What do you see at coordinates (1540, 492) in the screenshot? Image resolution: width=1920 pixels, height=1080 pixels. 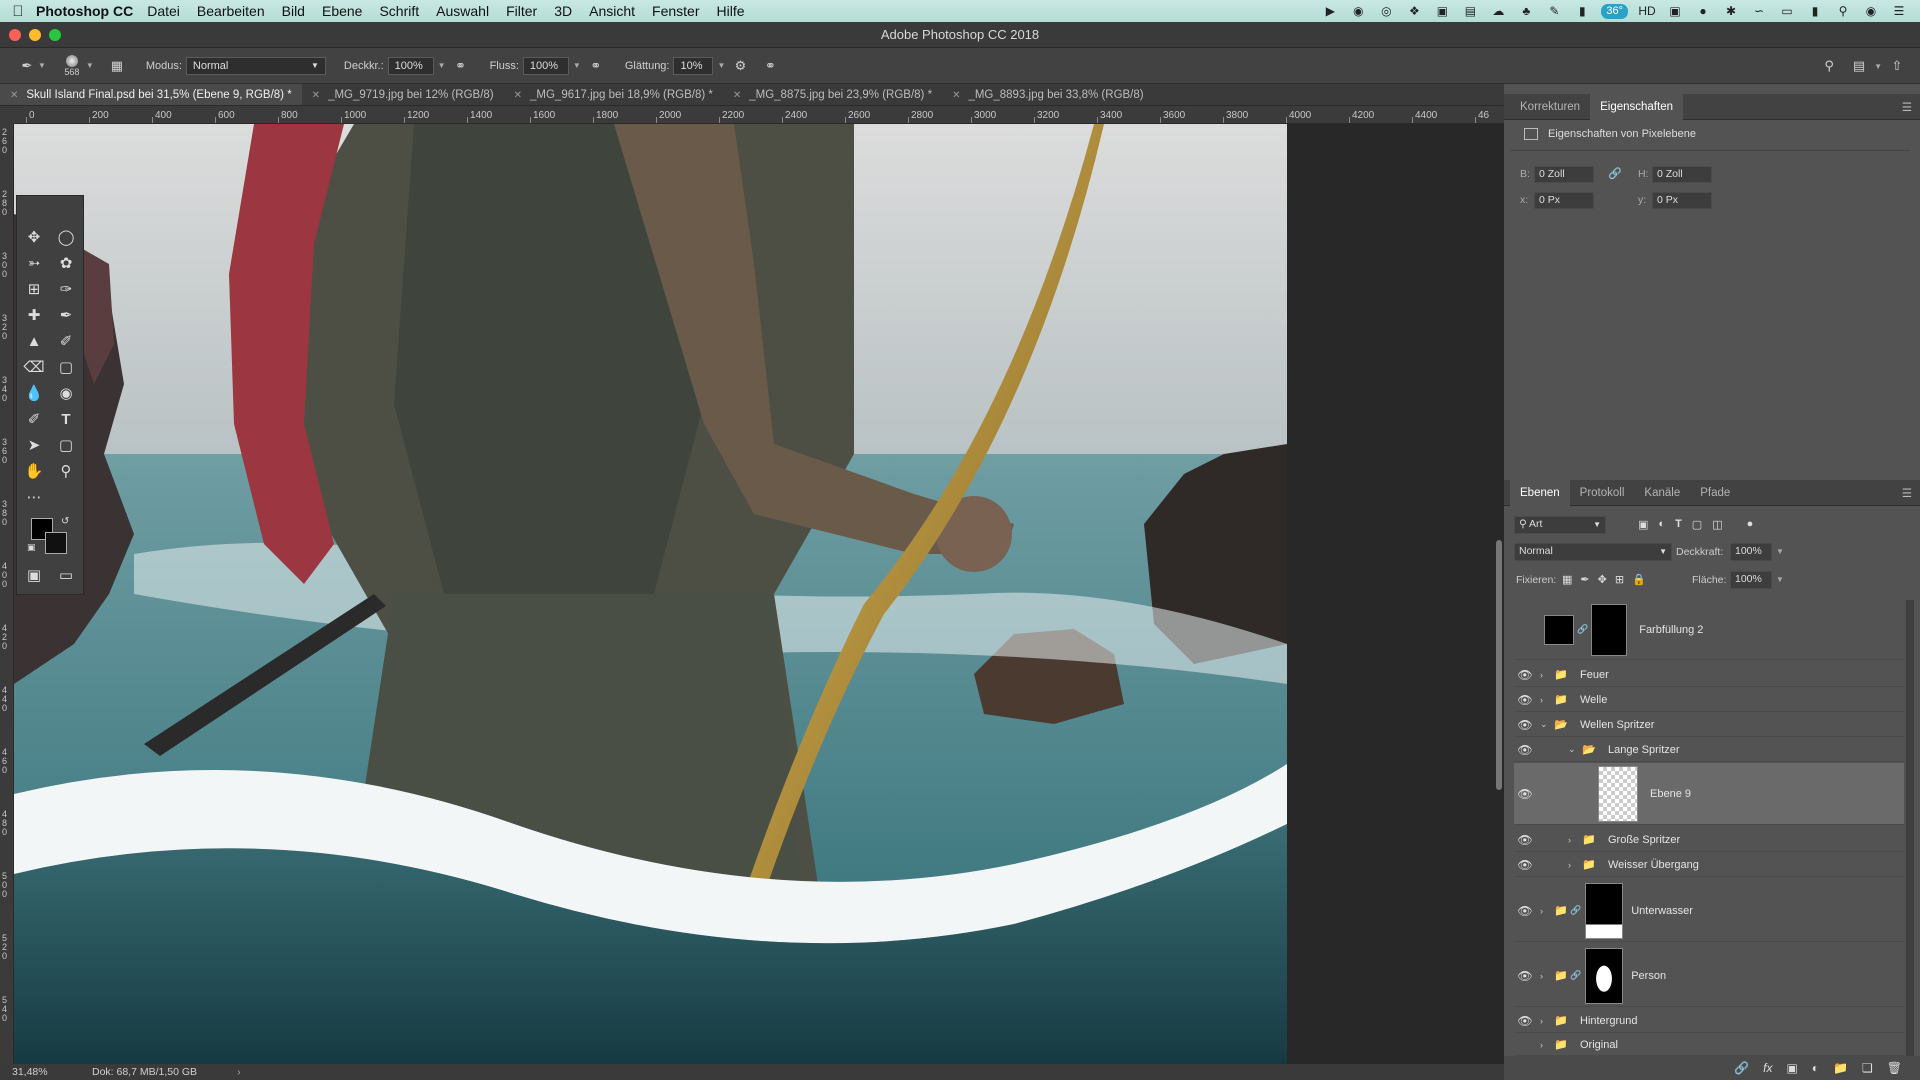 I see `tab-ebenen: Ebenen` at bounding box center [1540, 492].